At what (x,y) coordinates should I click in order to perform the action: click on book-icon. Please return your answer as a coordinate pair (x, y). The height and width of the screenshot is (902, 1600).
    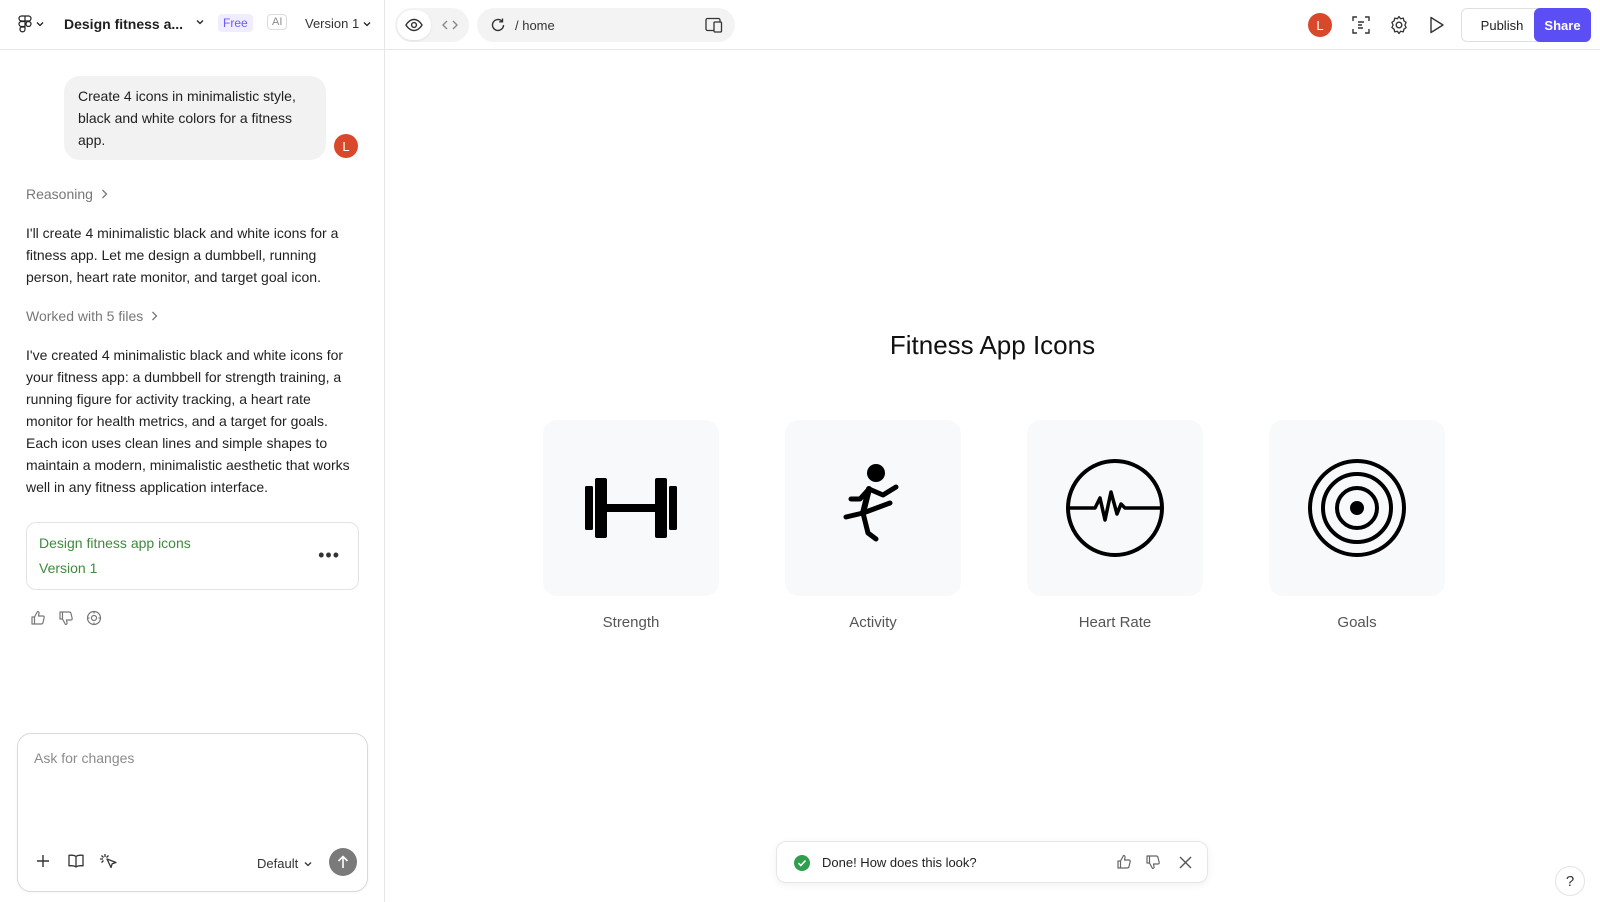
    Looking at the image, I should click on (76, 861).